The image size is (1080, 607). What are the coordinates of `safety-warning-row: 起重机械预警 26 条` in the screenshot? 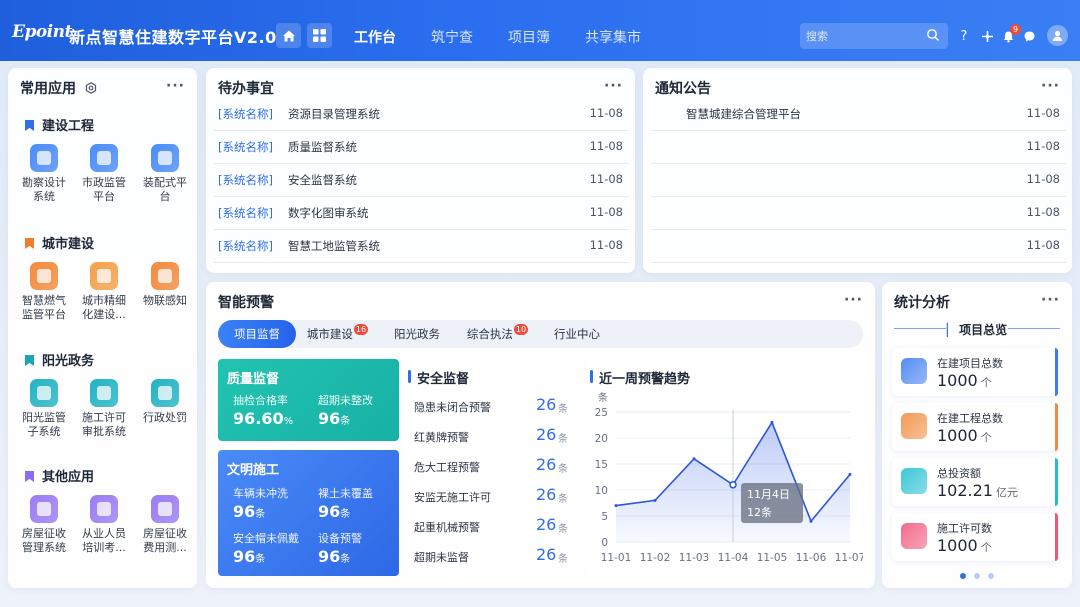 It's located at (494, 526).